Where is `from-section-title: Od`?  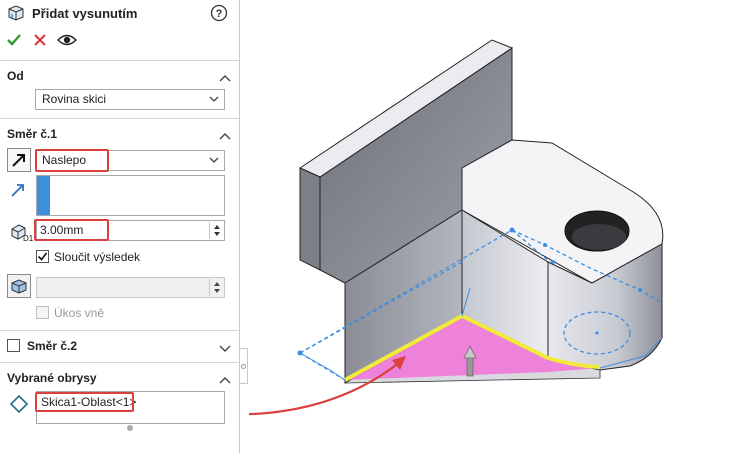
from-section-title: Od is located at coordinates (15, 76).